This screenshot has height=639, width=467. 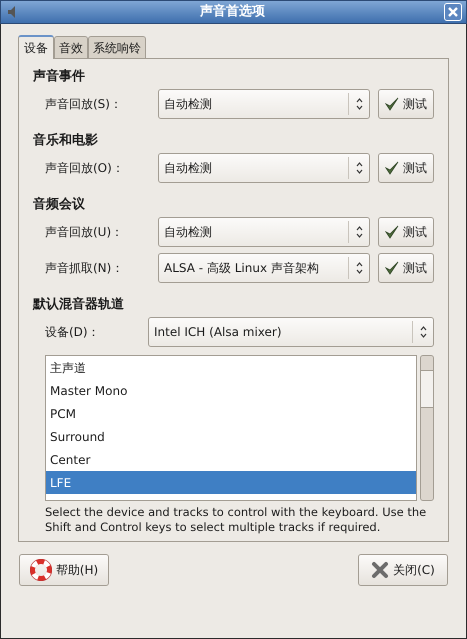 I want to click on tab: 系统响铃, so click(x=117, y=47).